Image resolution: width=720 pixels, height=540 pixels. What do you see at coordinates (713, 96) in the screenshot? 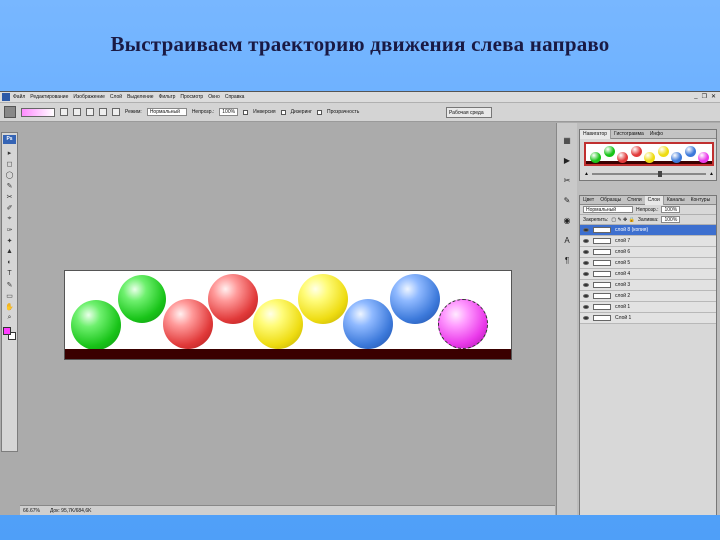
I see `close-icon: ✕` at bounding box center [713, 96].